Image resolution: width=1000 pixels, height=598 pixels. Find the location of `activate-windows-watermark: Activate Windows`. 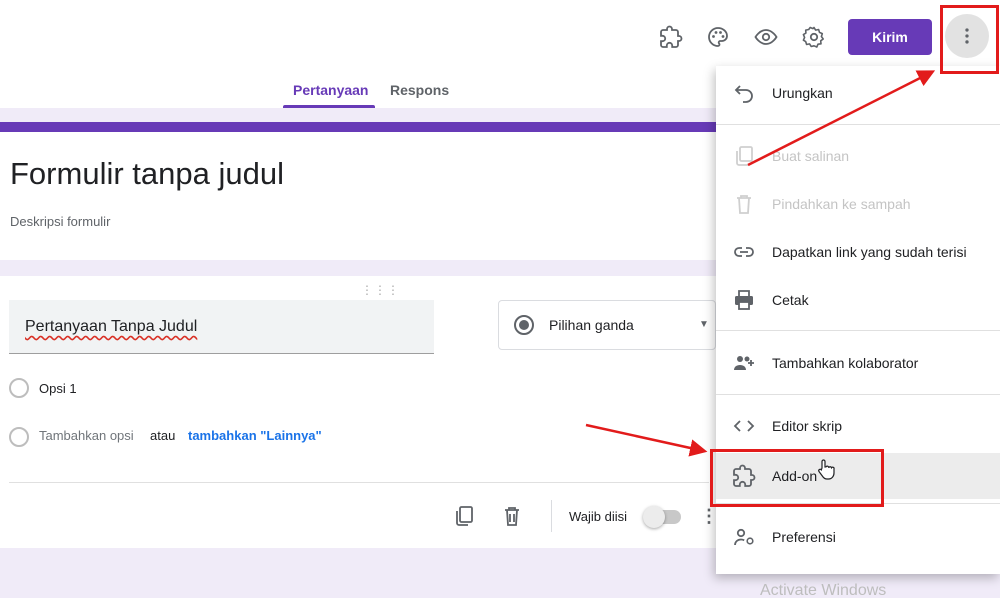

activate-windows-watermark: Activate Windows is located at coordinates (823, 590).